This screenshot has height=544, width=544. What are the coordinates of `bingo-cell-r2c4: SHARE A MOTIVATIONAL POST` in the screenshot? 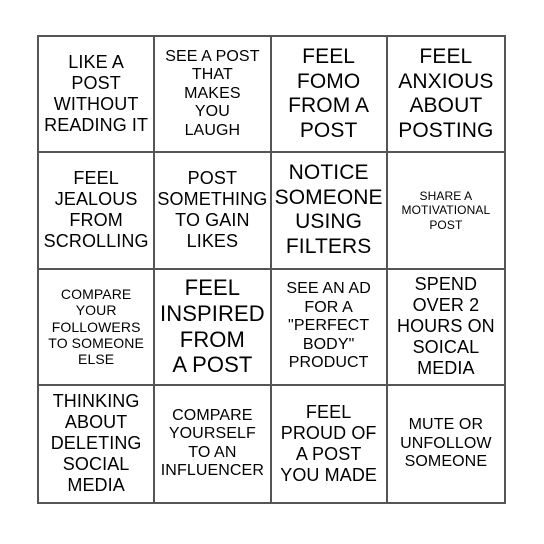 It's located at (445, 211).